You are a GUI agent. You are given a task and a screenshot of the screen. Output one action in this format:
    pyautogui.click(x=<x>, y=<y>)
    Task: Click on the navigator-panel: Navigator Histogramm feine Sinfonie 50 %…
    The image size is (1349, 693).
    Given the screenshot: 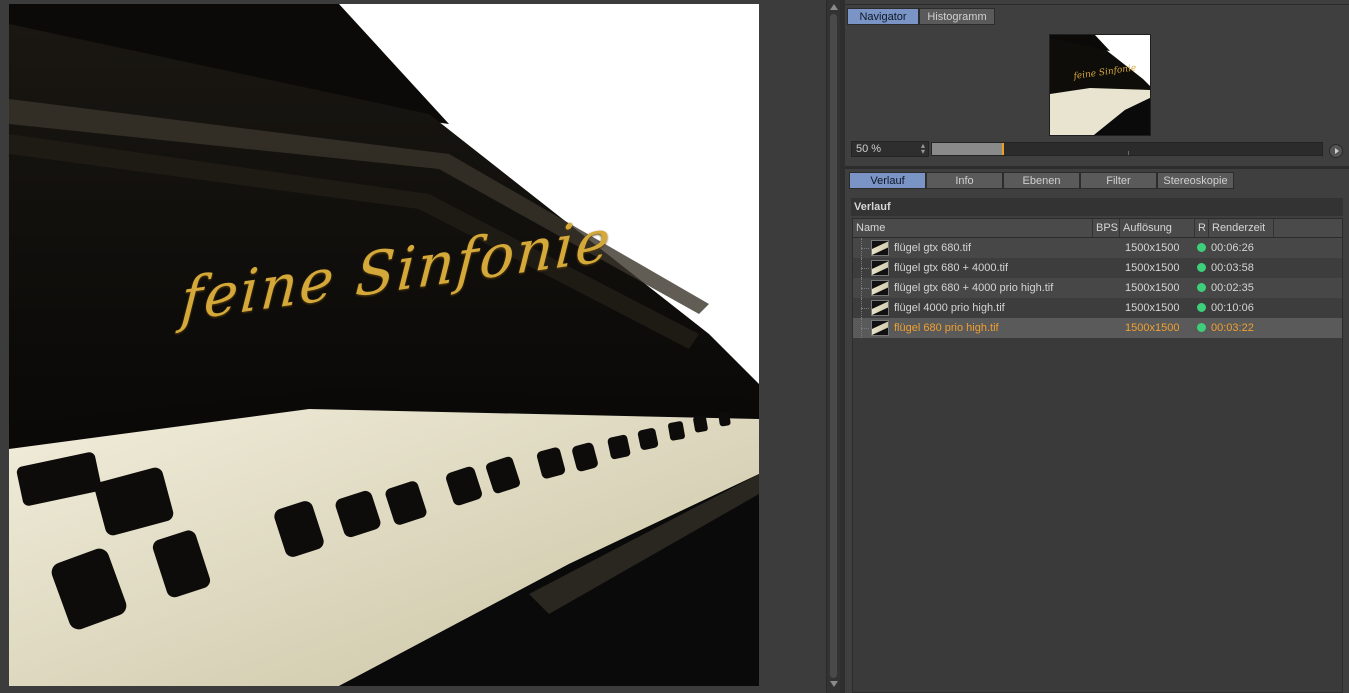 What is the action you would take?
    pyautogui.click(x=1097, y=84)
    